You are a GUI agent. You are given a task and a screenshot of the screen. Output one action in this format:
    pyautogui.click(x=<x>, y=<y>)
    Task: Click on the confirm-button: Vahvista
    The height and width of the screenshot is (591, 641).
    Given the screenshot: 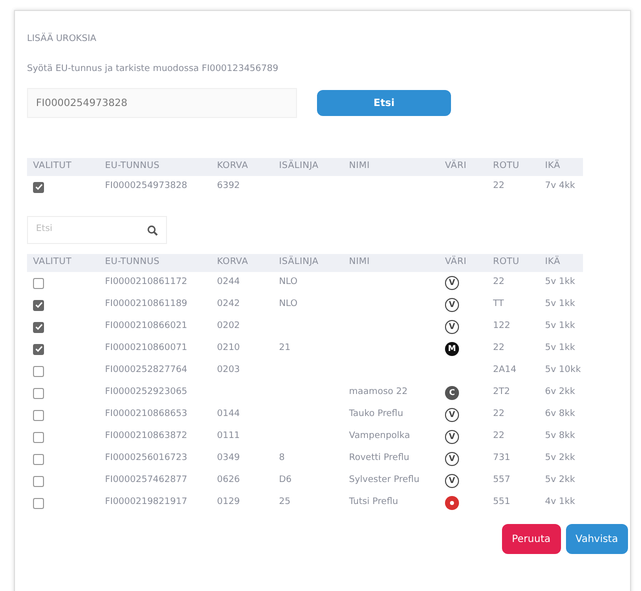 What is the action you would take?
    pyautogui.click(x=597, y=539)
    